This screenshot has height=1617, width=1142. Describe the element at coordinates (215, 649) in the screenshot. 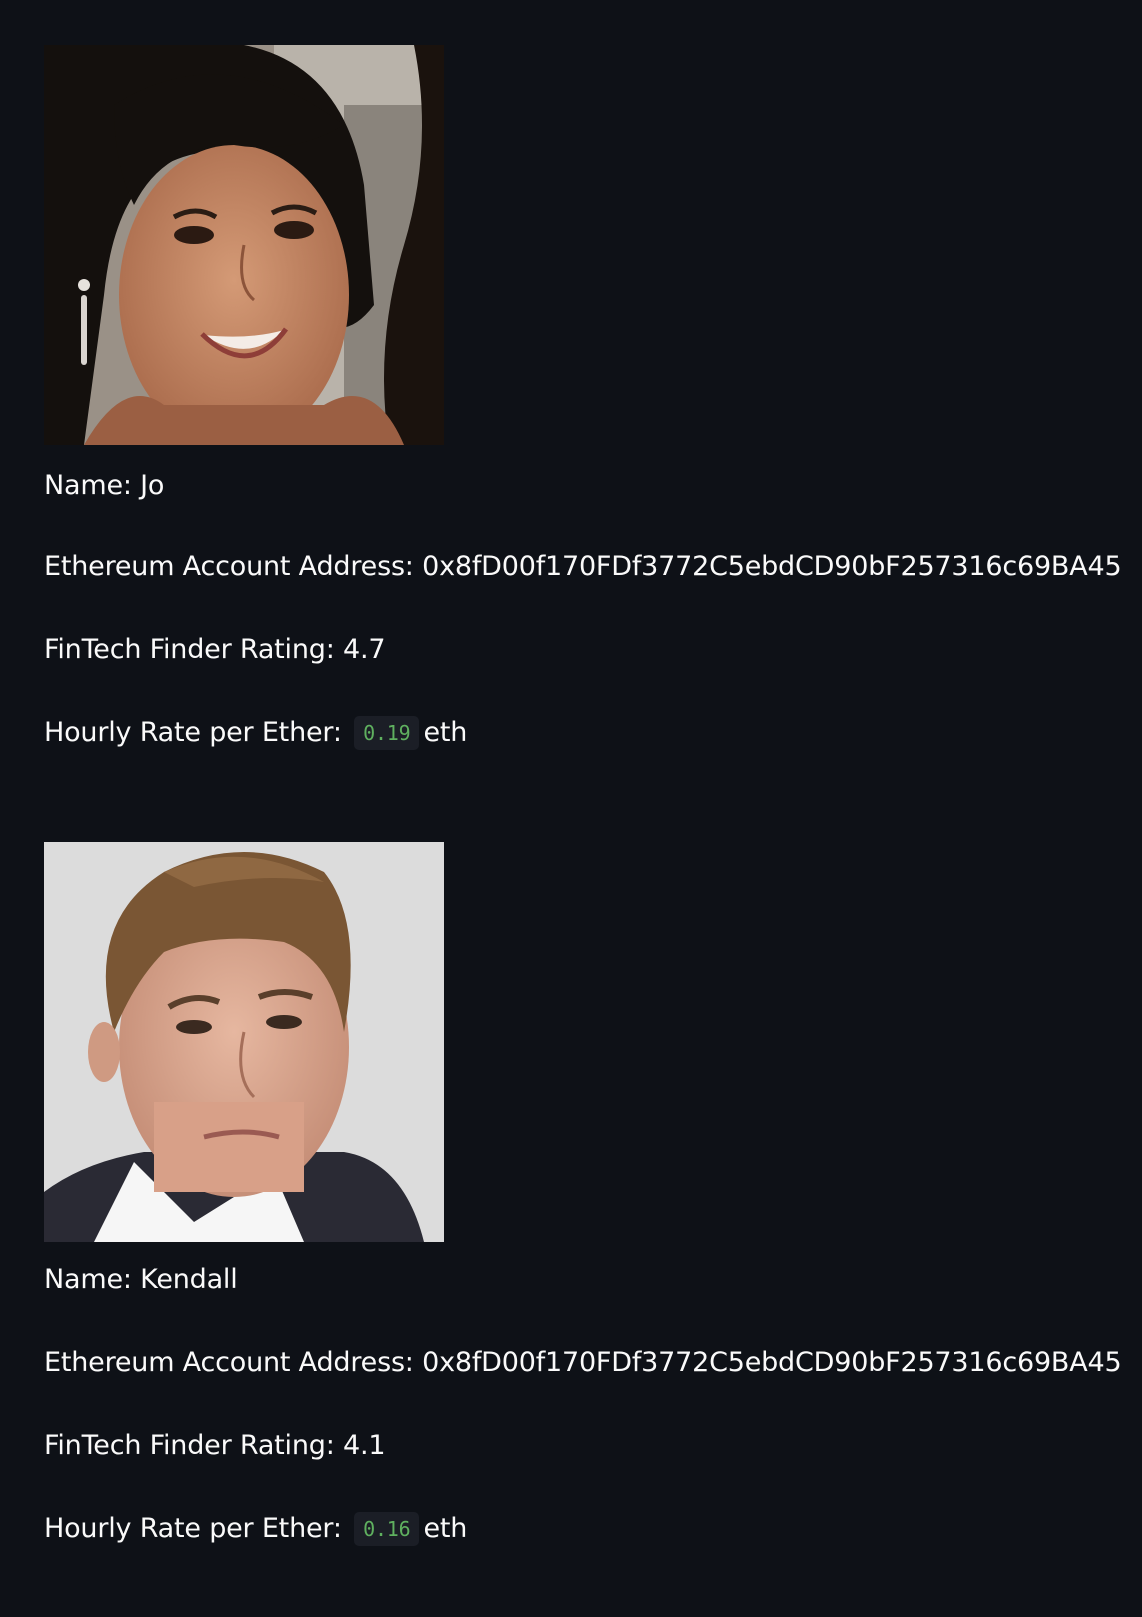

I see `candidate-rating: FinTech Finder Rating: 4.7` at that location.